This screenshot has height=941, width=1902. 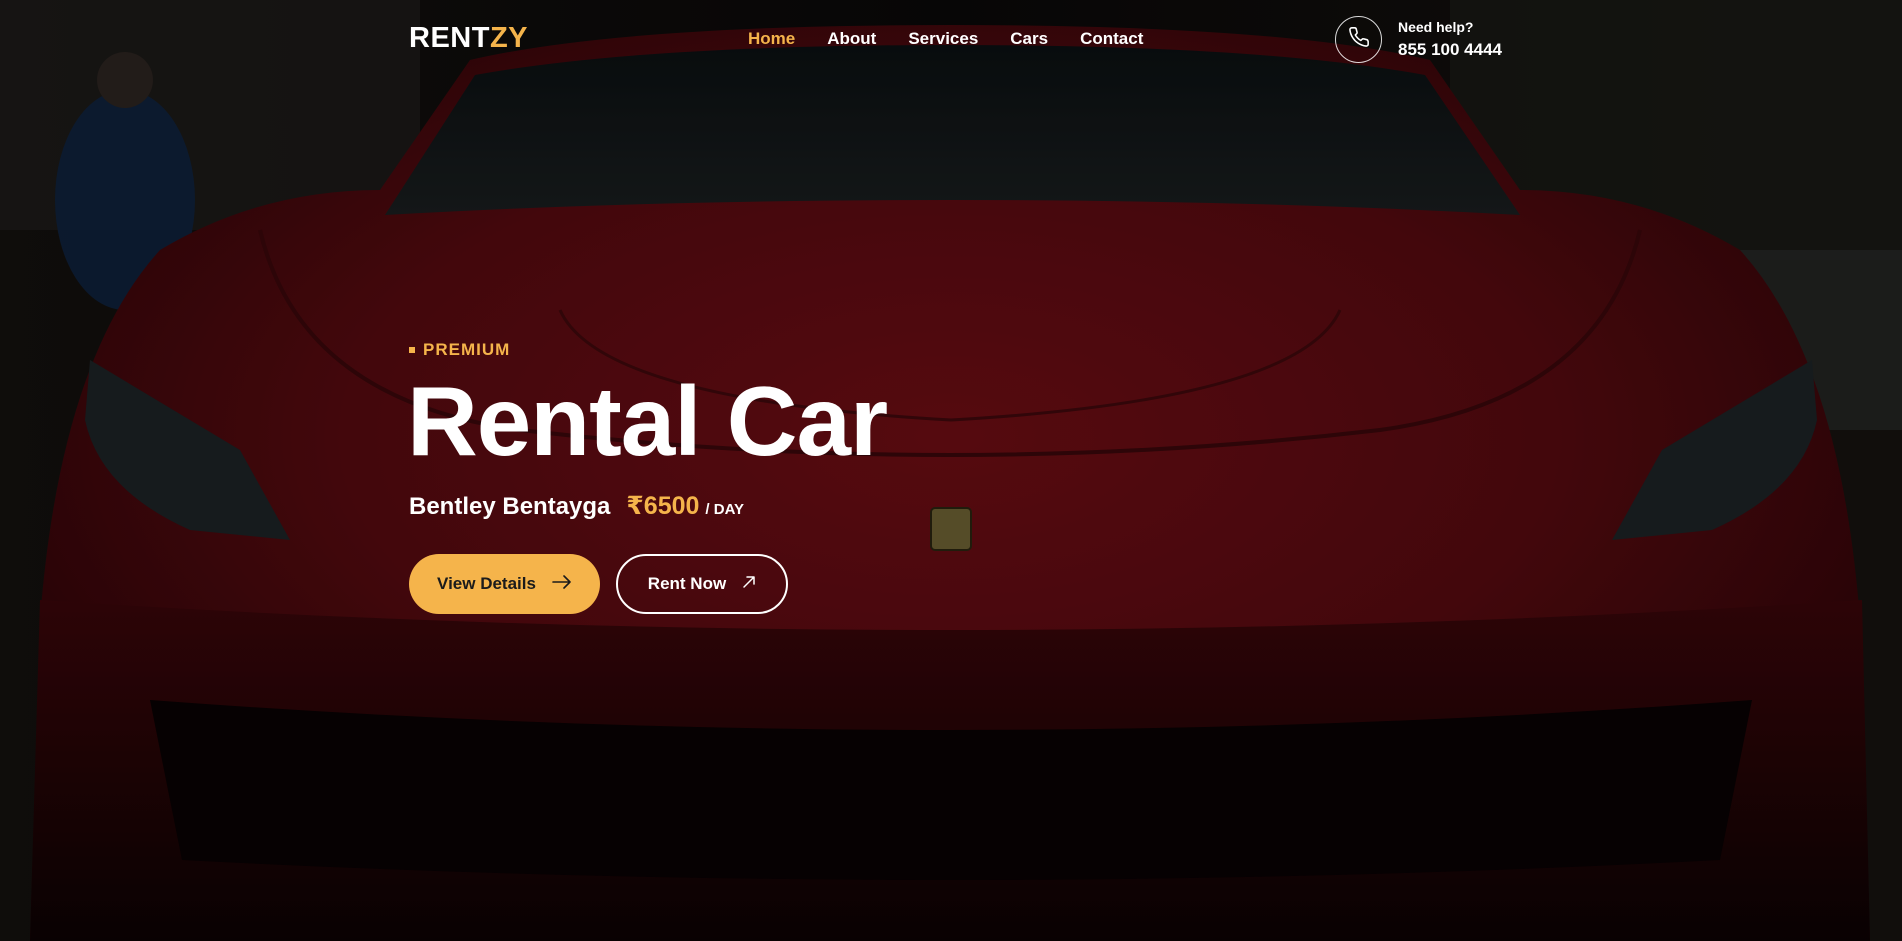 I want to click on brand-logo: RENTZY, so click(x=468, y=38).